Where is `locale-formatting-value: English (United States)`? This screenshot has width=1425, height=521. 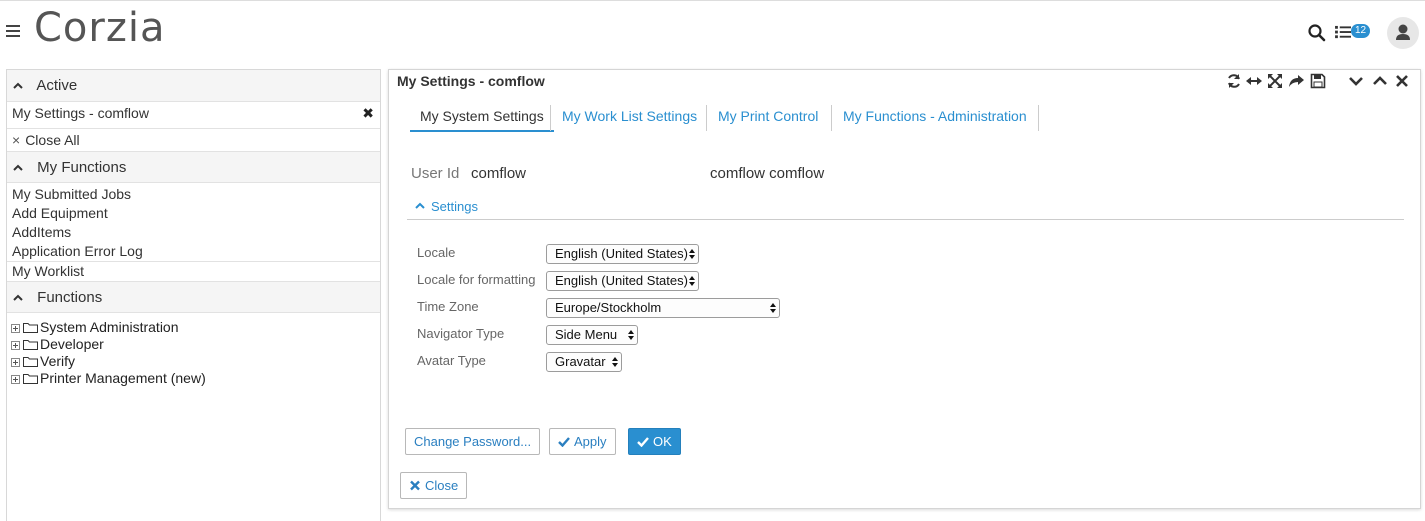
locale-formatting-value: English (United States) is located at coordinates (621, 280).